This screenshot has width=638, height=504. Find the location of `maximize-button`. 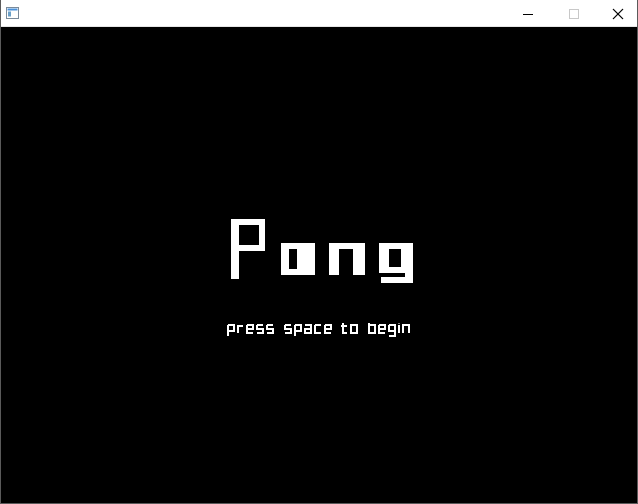

maximize-button is located at coordinates (574, 13).